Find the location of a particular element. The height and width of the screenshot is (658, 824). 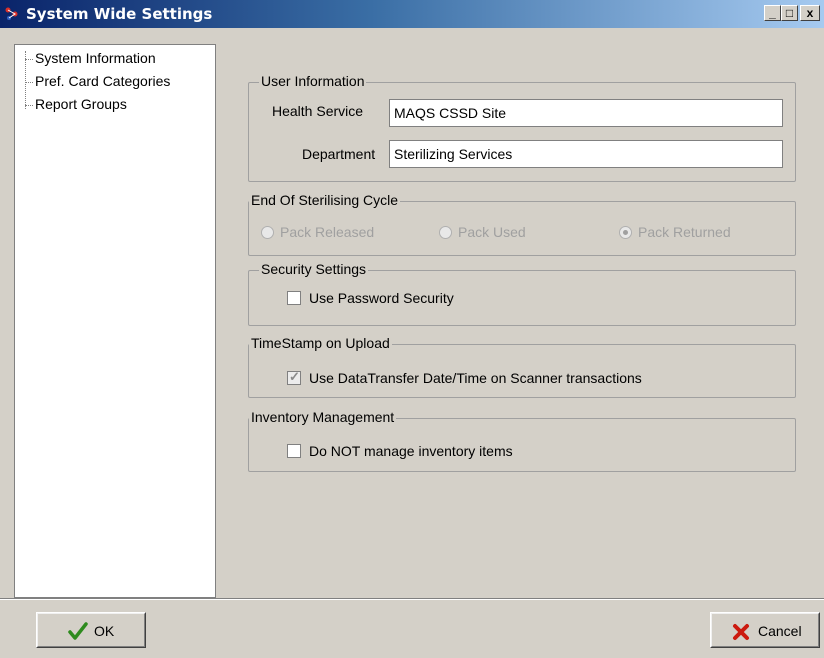

checkbox-checked-icon is located at coordinates (294, 377).